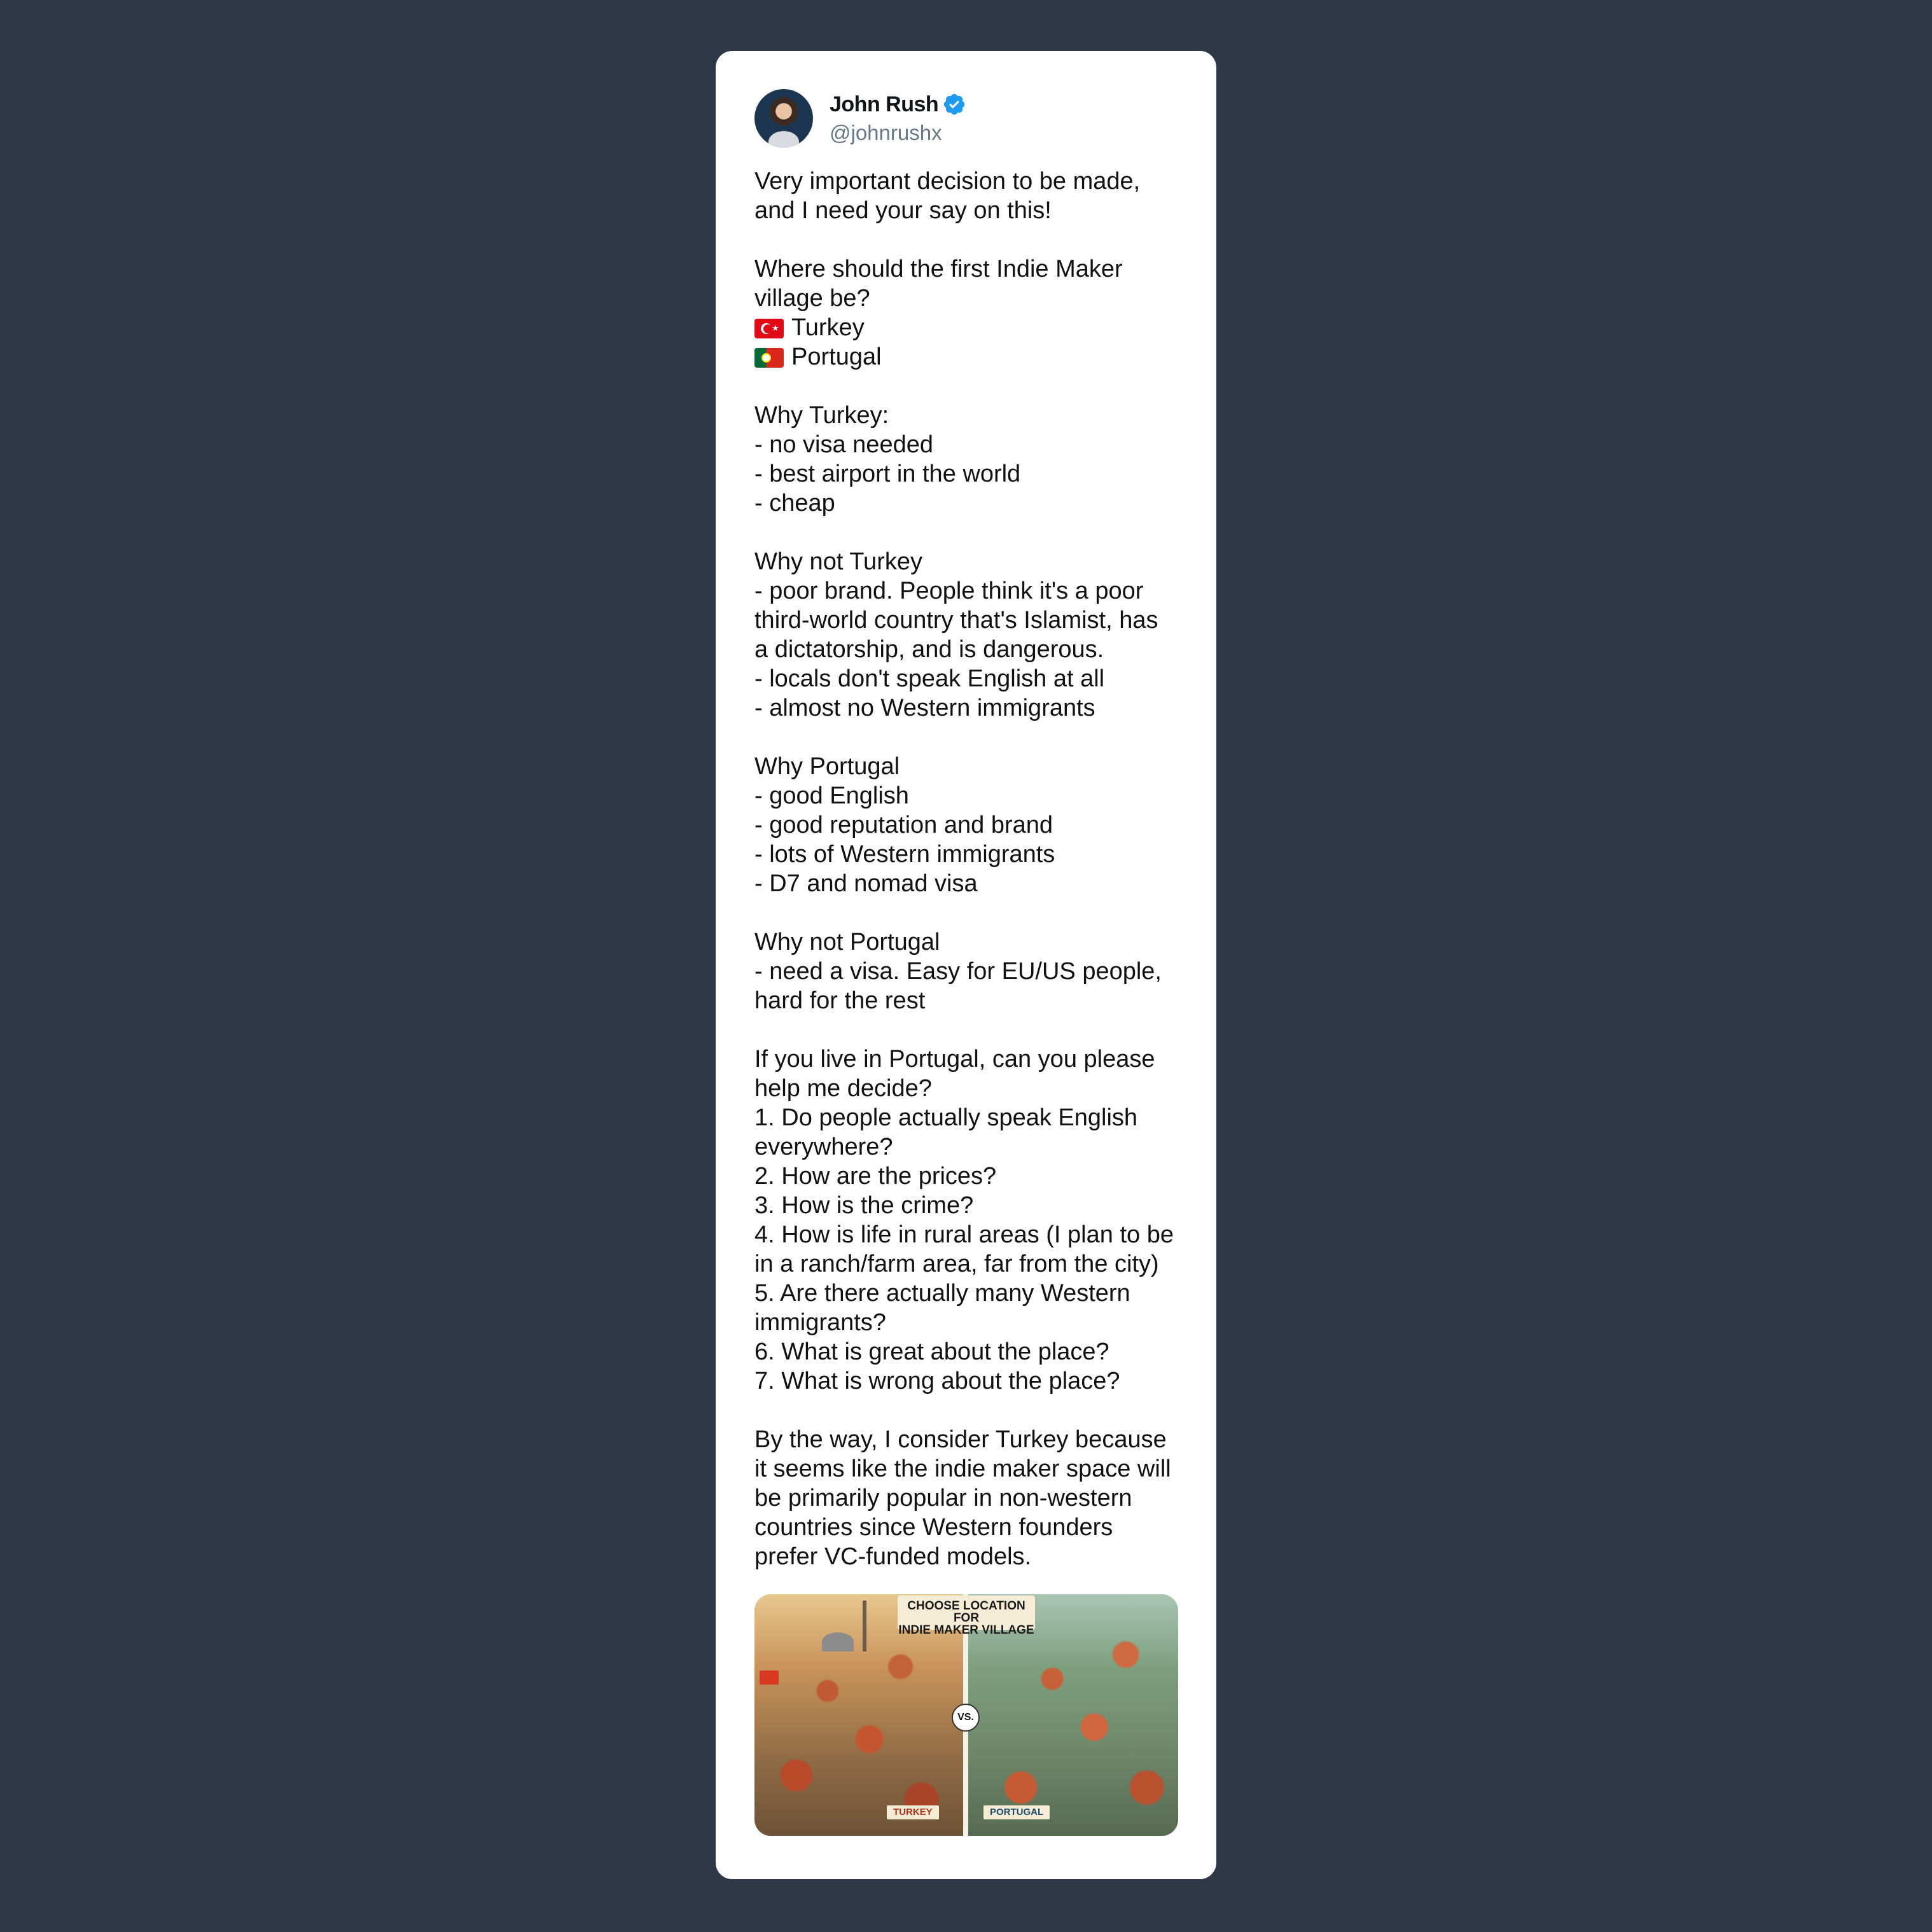  What do you see at coordinates (937, 1381) in the screenshot?
I see `tweet-line-text: 7. What is wrong about the place?` at bounding box center [937, 1381].